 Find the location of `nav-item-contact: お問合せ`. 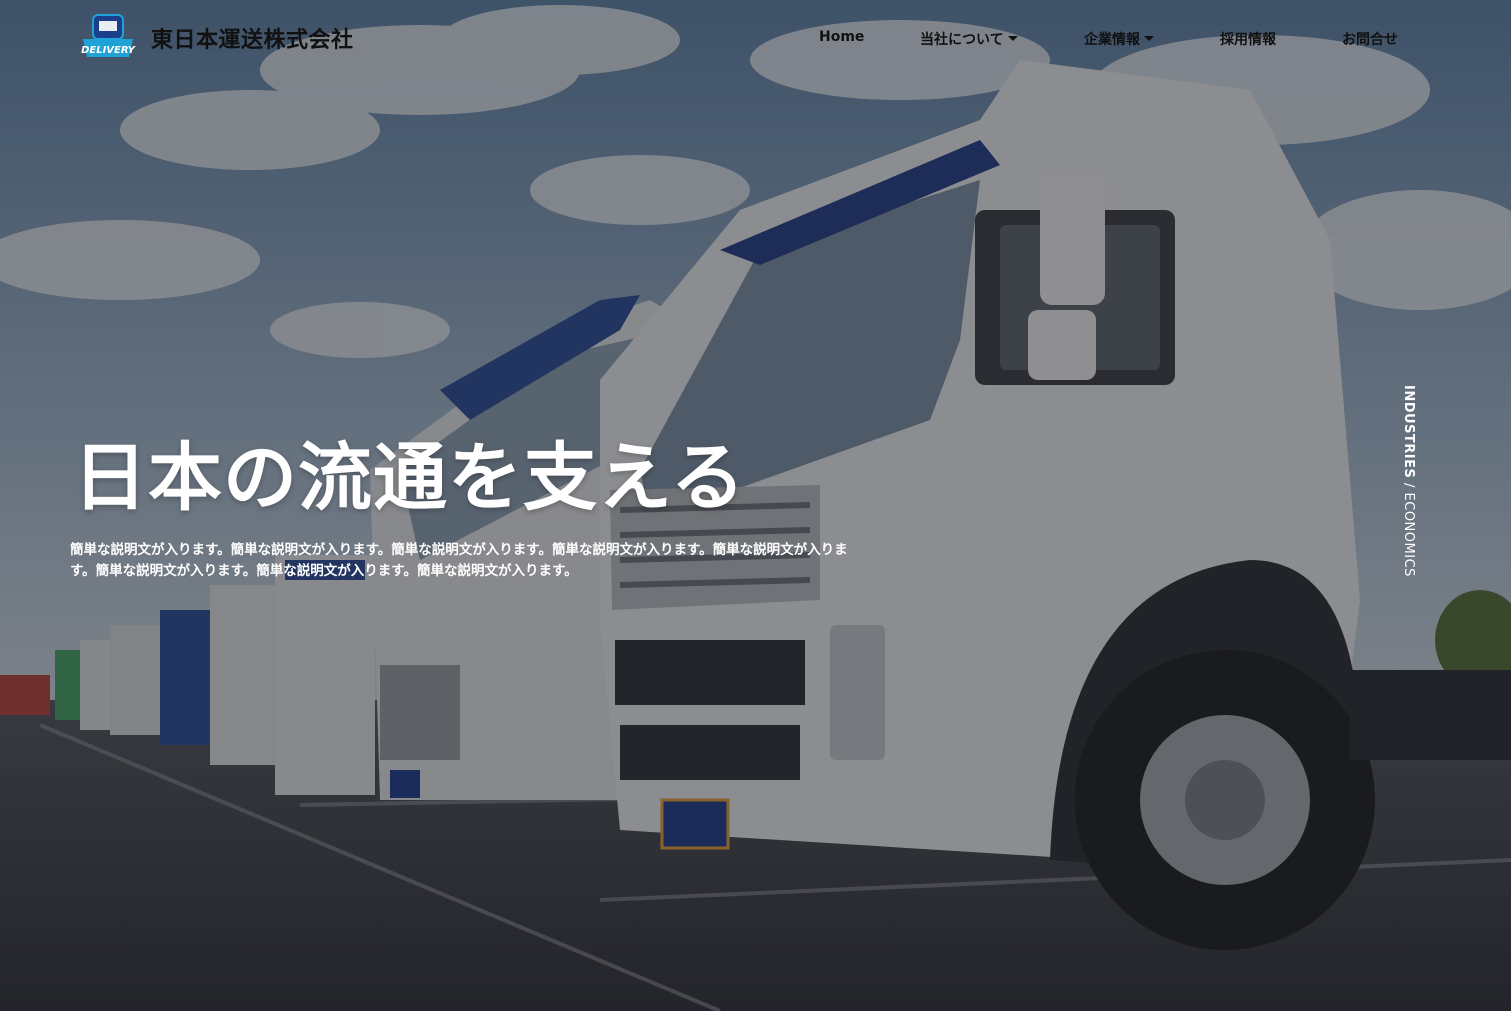

nav-item-contact: お問合せ is located at coordinates (1370, 39).